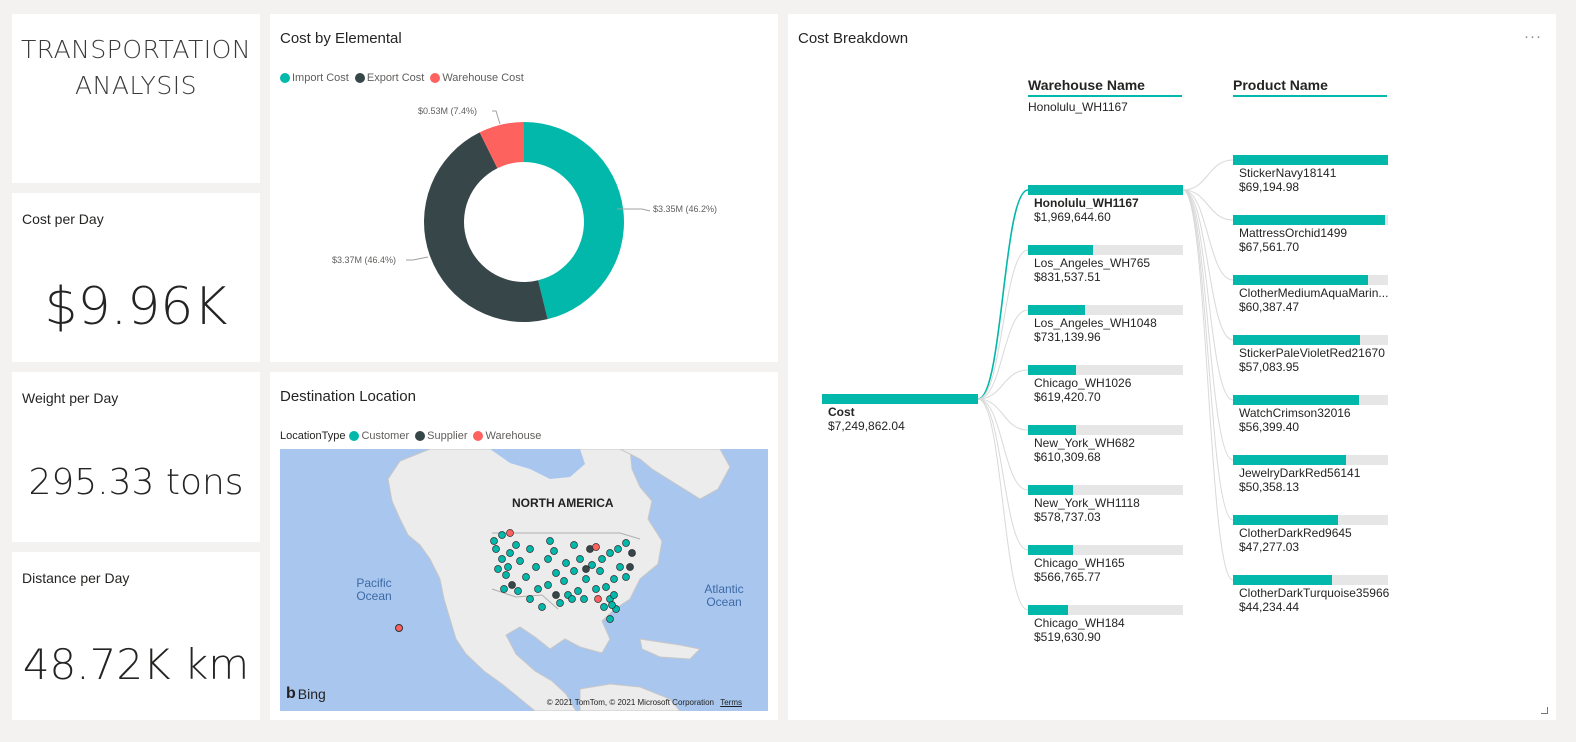  What do you see at coordinates (1311, 596) in the screenshot?
I see `tree-node-product: ClotherDarkTurquoise35966 $44,234.44` at bounding box center [1311, 596].